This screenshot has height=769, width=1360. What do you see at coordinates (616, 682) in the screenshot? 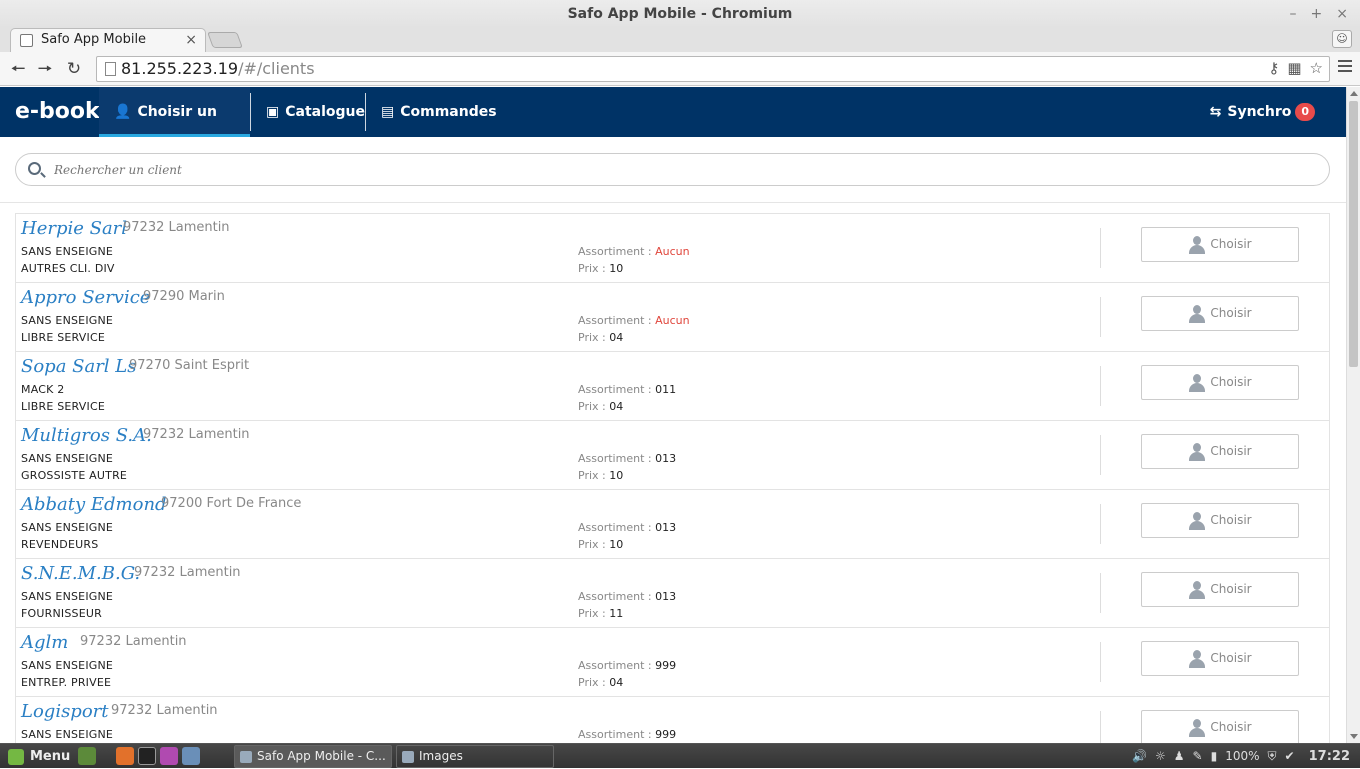
I see `prix-value: 04` at bounding box center [616, 682].